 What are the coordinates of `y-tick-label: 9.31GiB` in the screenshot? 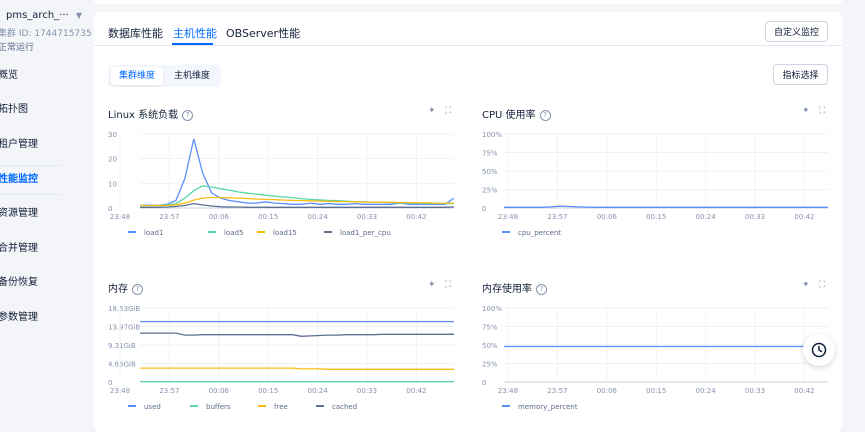 It's located at (122, 346).